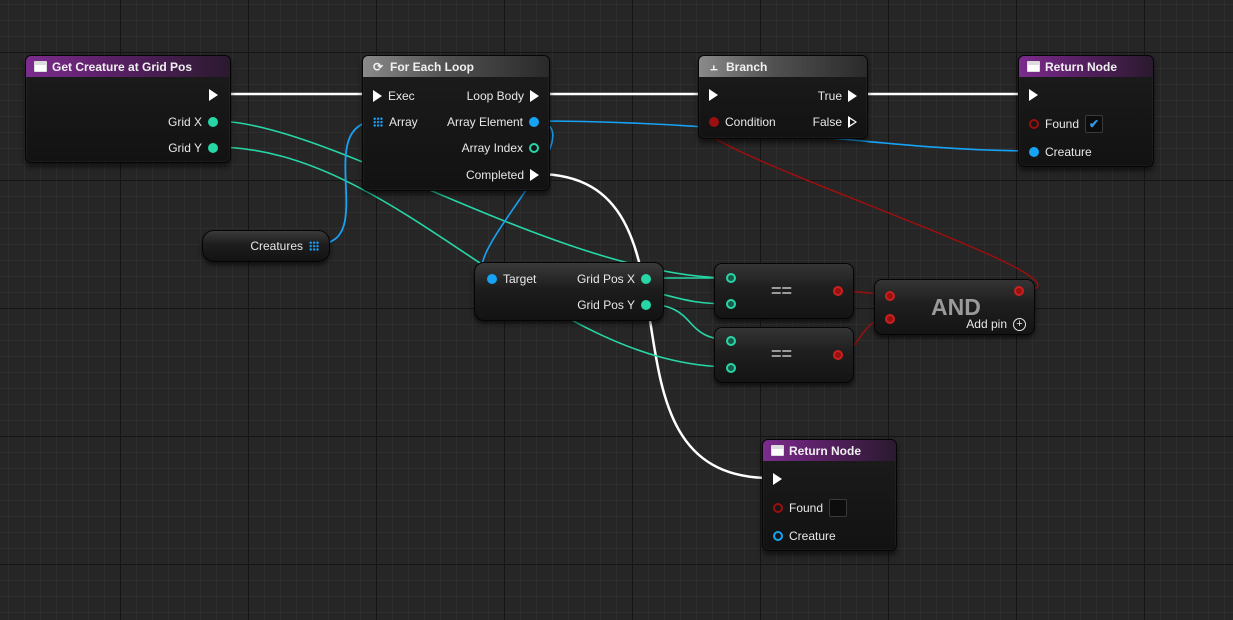 Image resolution: width=1233 pixels, height=620 pixels. I want to click on pin-array: Array, so click(395, 122).